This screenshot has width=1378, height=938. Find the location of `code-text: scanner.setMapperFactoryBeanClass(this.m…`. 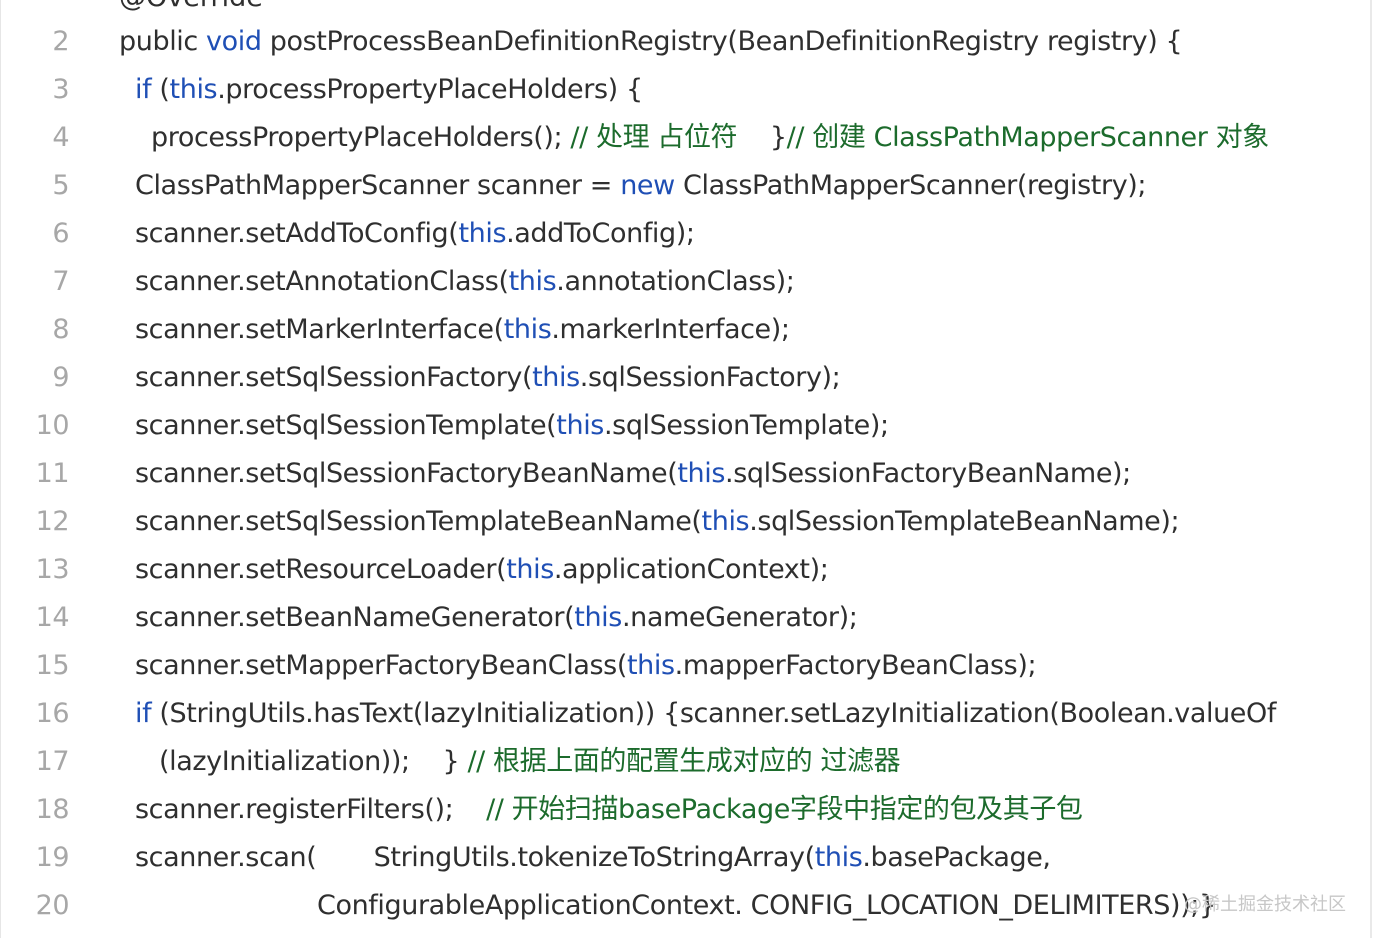

code-text: scanner.setMapperFactoryBeanClass(this.m… is located at coordinates (586, 666).